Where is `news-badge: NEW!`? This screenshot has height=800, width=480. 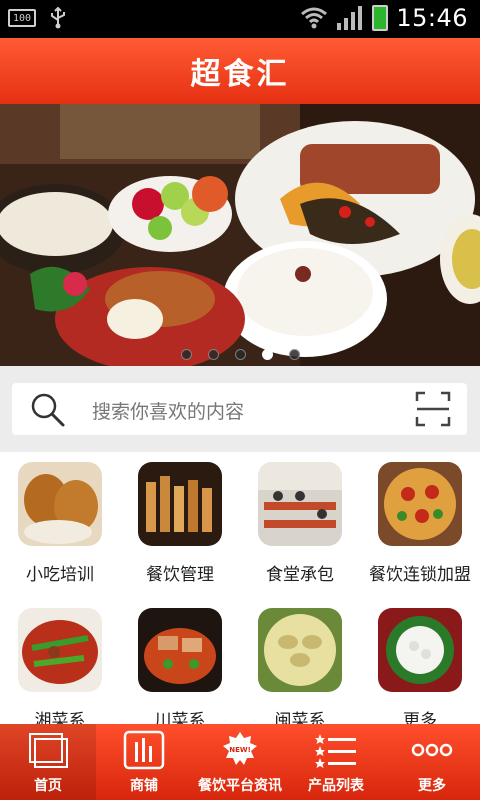
news-badge: NEW! is located at coordinates (240, 750).